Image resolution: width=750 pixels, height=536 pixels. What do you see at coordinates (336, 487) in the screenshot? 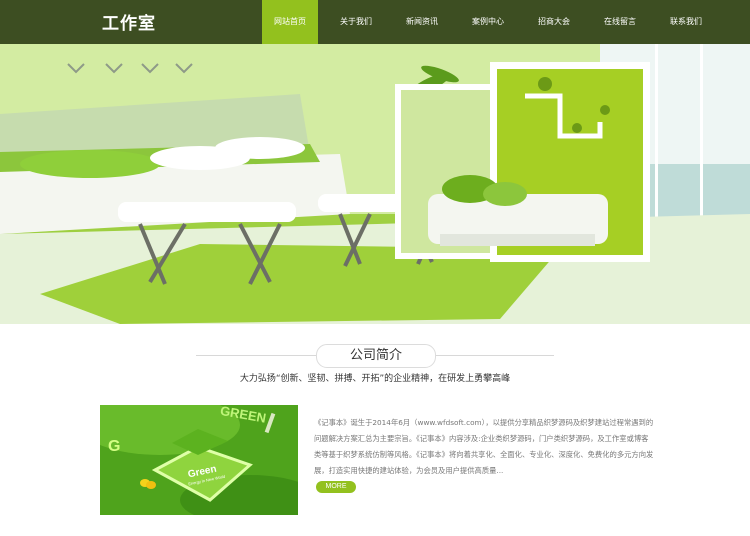
I see `more-button: MORE` at bounding box center [336, 487].